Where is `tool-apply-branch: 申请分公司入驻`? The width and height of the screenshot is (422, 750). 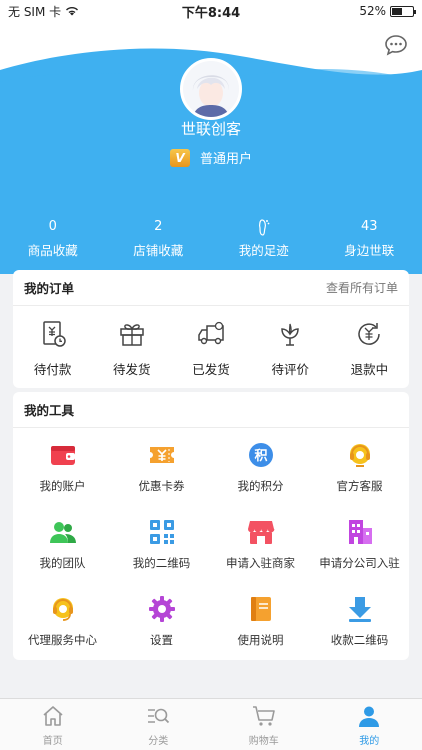
tool-apply-branch: 申请分公司入驻 is located at coordinates (359, 555).